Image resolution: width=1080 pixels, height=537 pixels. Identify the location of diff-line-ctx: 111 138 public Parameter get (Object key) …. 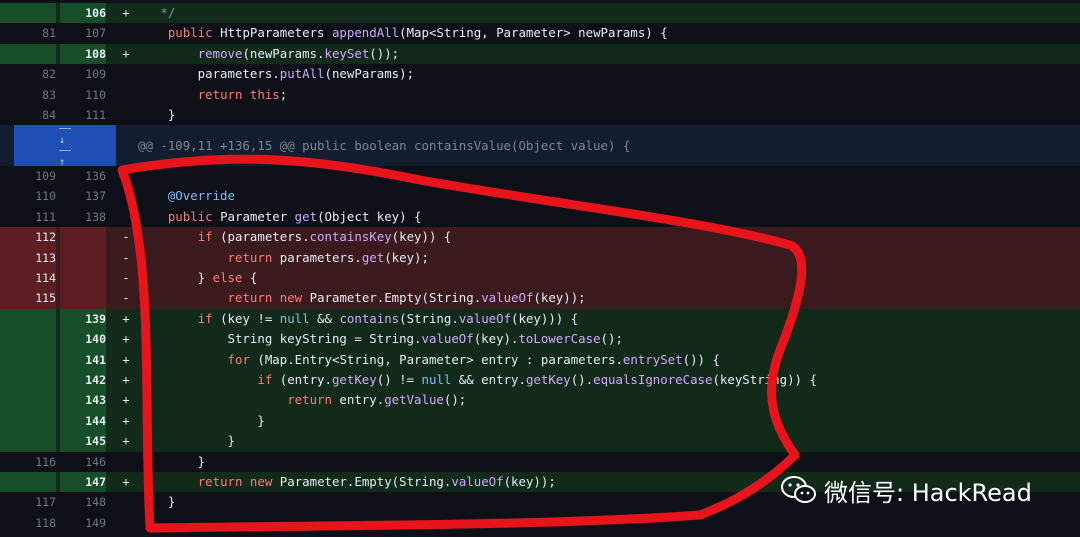
(540, 217).